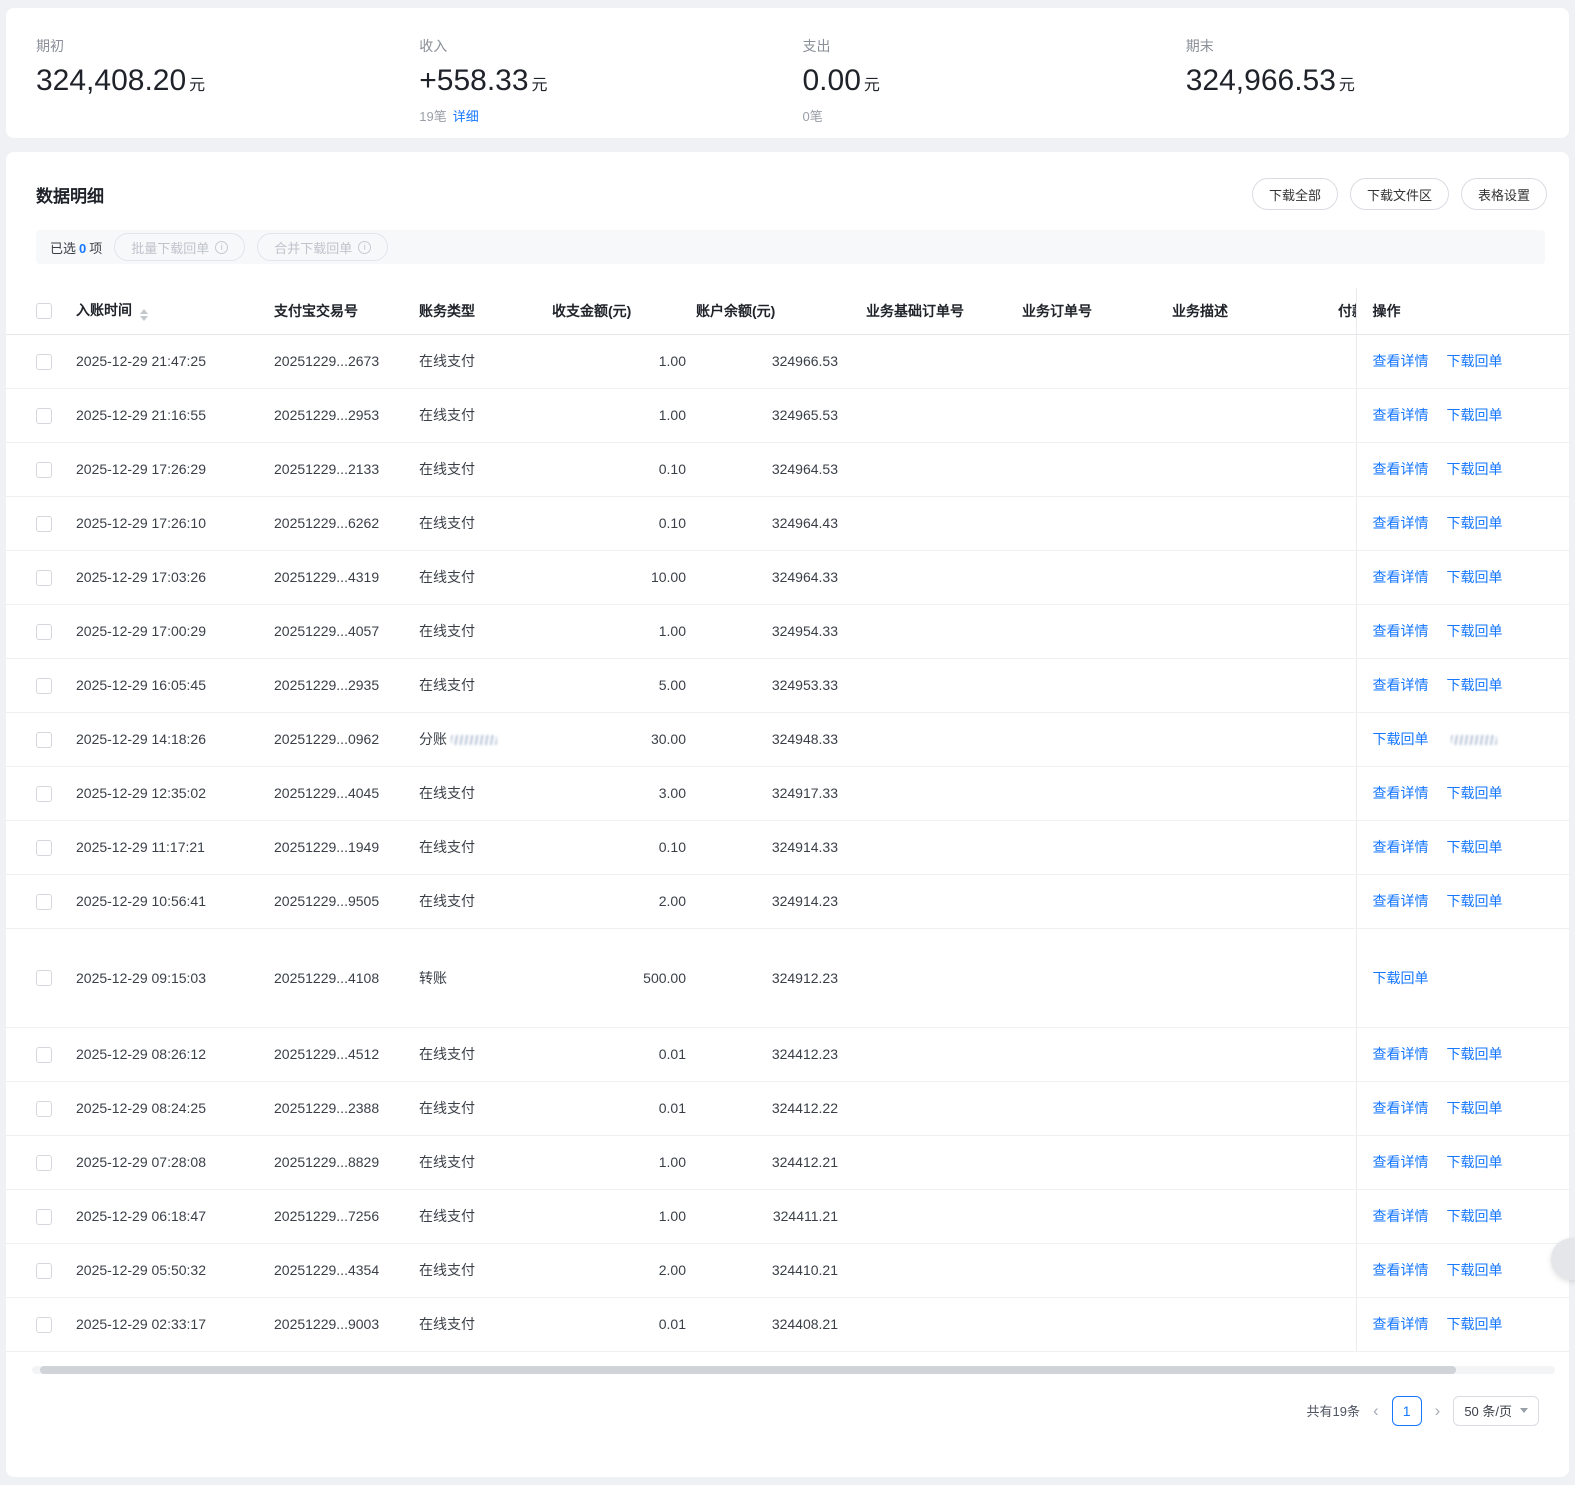 The height and width of the screenshot is (1485, 1575). What do you see at coordinates (1406, 1410) in the screenshot?
I see `current-page-button: 1` at bounding box center [1406, 1410].